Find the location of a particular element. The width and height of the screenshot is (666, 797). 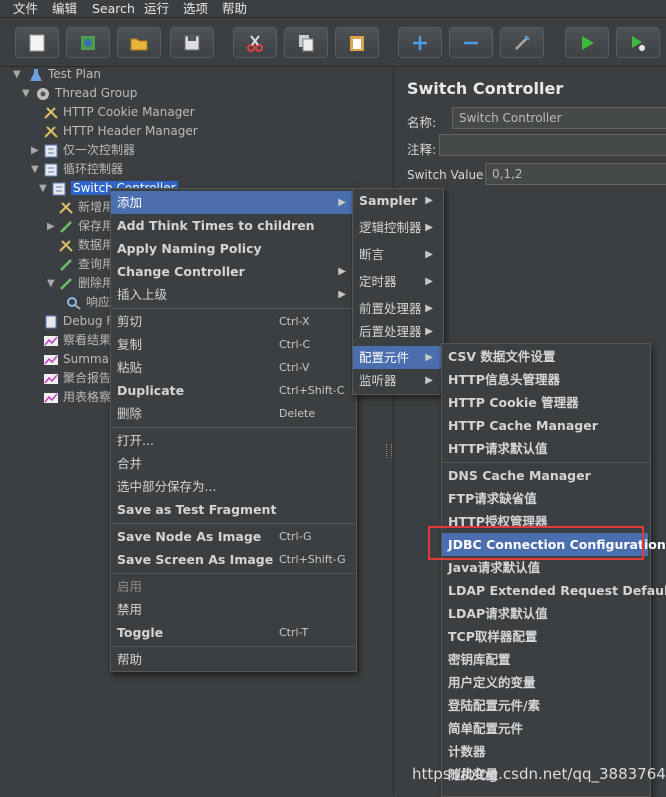

submenu-item-listener: 监听器 ▶ is located at coordinates (397, 380).